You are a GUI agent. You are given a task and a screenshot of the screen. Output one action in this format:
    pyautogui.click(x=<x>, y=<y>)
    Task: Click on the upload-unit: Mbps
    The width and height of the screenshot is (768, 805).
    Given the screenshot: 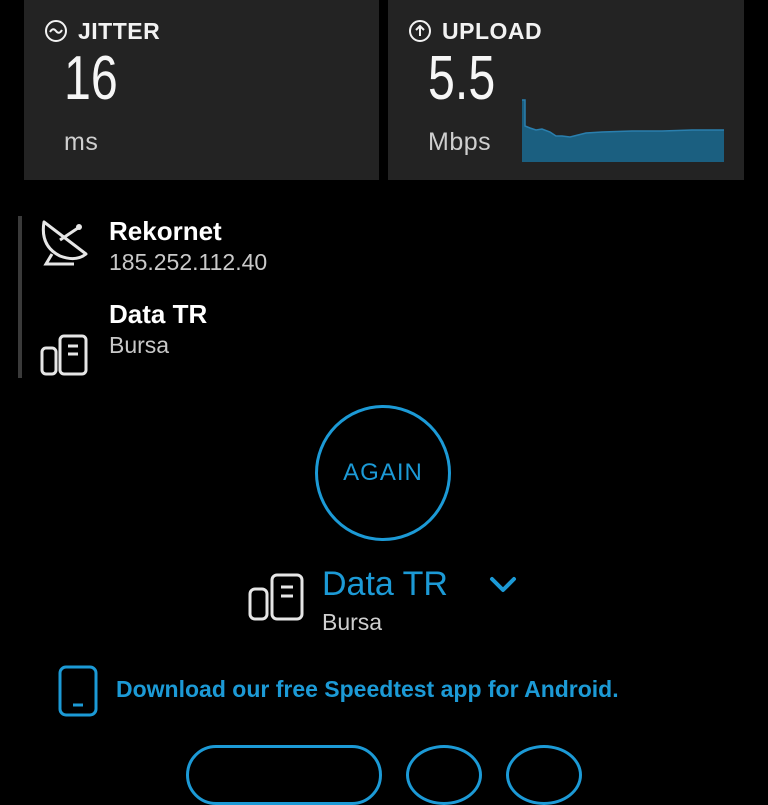 What is the action you would take?
    pyautogui.click(x=460, y=142)
    